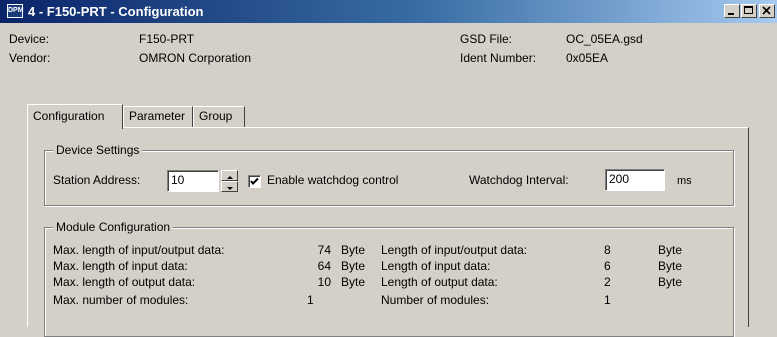 This screenshot has width=777, height=337. What do you see at coordinates (732, 11) in the screenshot?
I see `minimize-button` at bounding box center [732, 11].